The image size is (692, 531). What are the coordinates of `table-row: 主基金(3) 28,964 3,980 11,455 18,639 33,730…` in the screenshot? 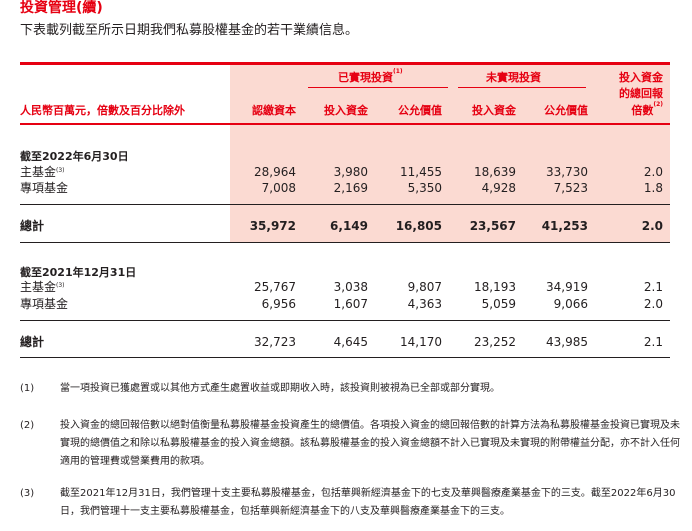 It's located at (341, 172).